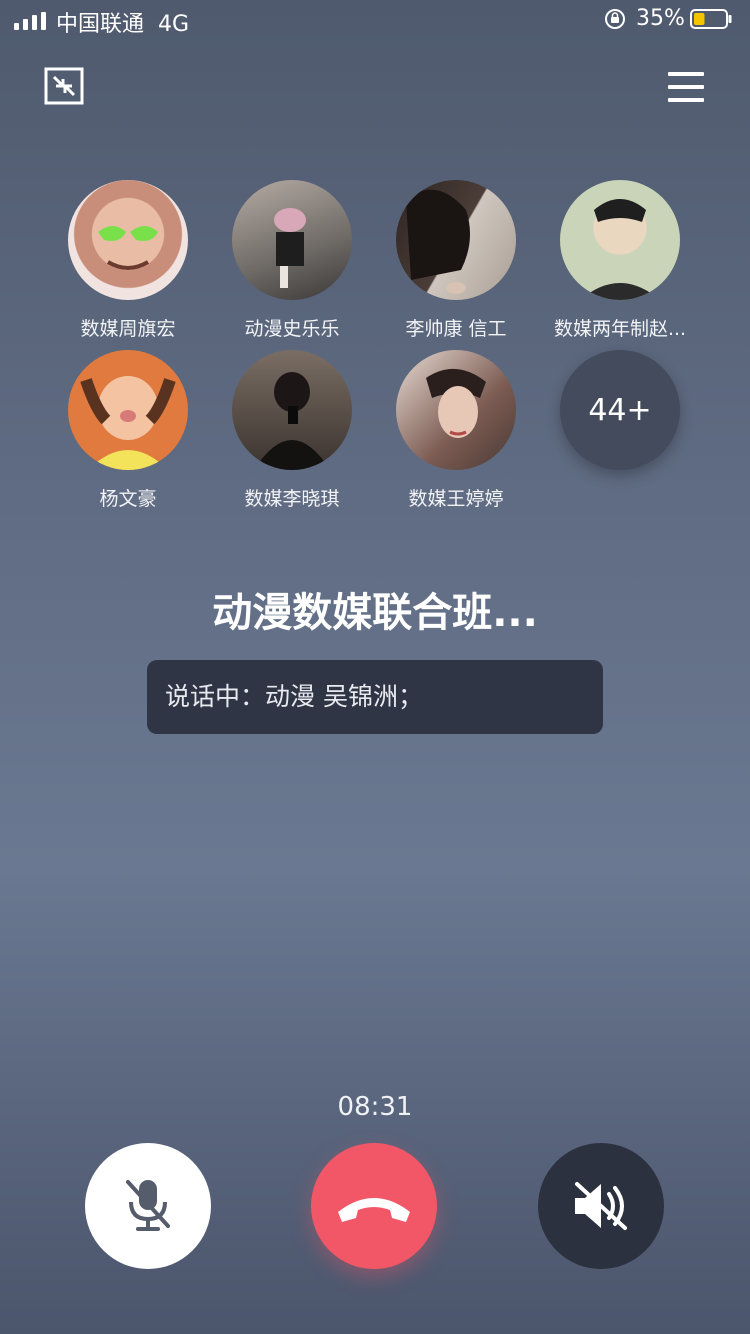 The height and width of the screenshot is (1334, 750). Describe the element at coordinates (374, 1210) in the screenshot. I see `hang-up-icon` at that location.